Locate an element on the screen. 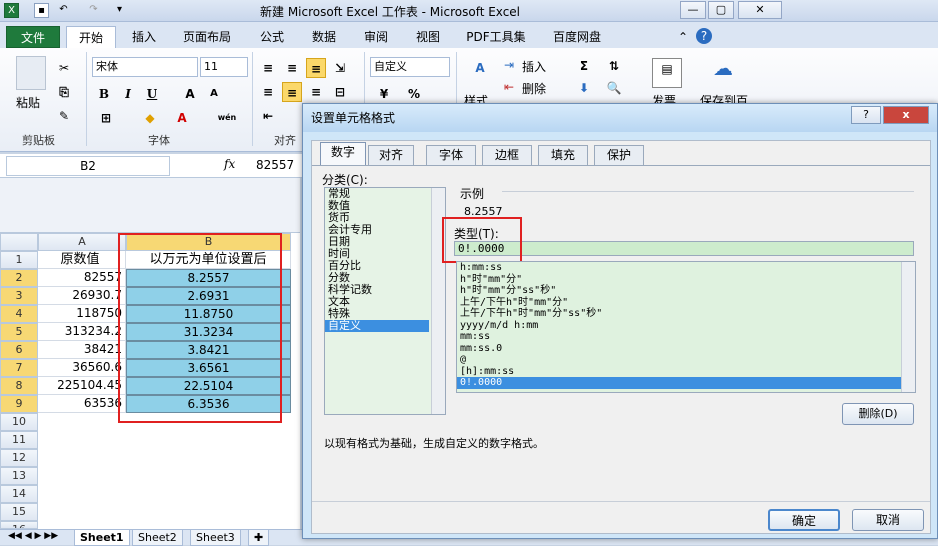 The height and width of the screenshot is (546, 938). redo-icon: ↷ is located at coordinates (93, 10).